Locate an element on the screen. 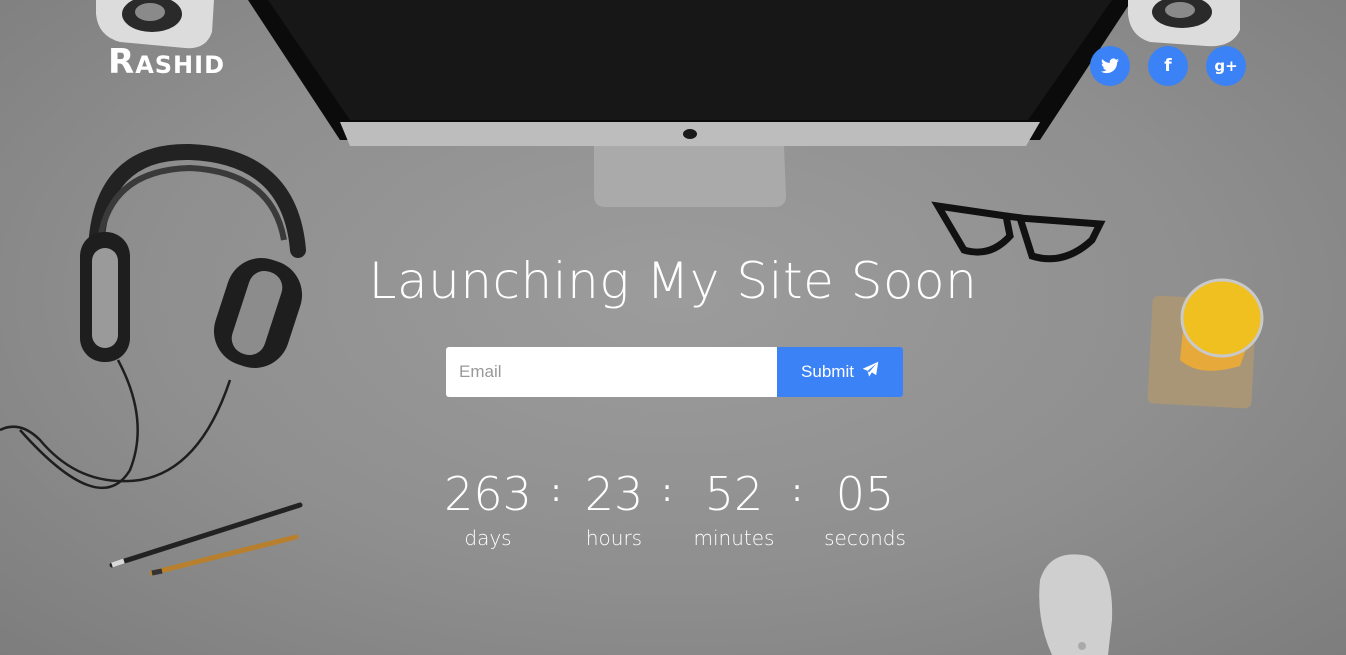  minutes-value: 52 is located at coordinates (734, 494).